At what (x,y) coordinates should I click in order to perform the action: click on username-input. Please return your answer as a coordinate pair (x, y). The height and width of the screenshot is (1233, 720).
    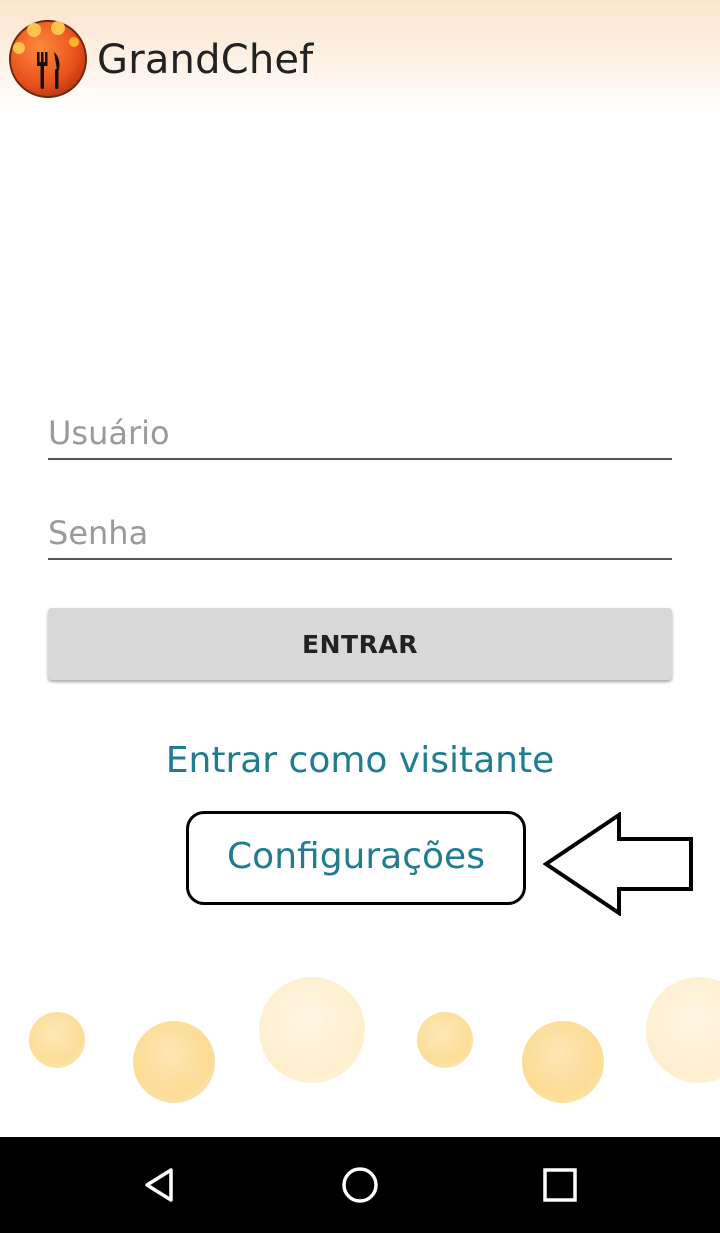
    Looking at the image, I should click on (360, 433).